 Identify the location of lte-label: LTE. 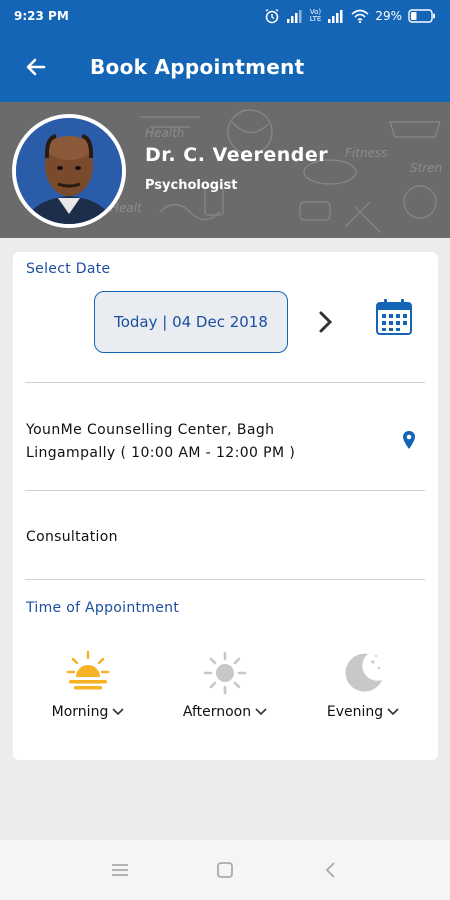
(315, 19).